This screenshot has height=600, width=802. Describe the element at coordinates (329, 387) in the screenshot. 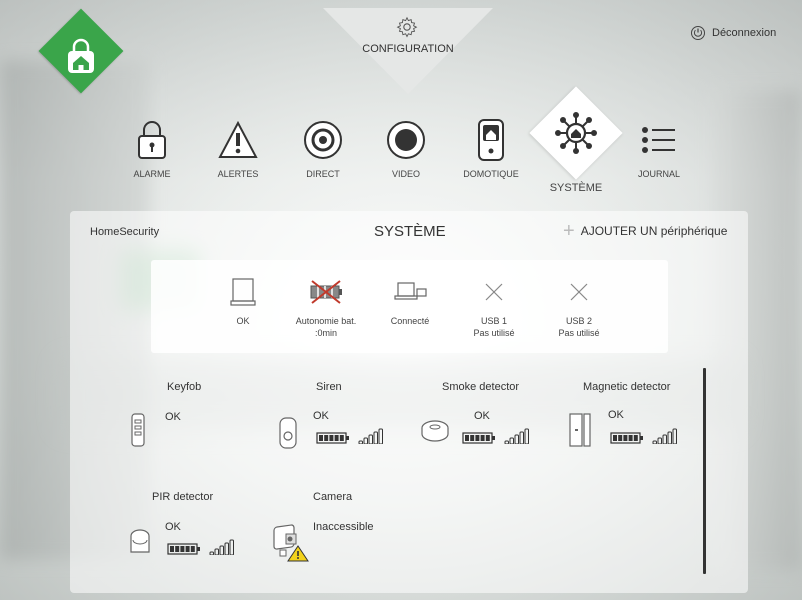

I see `device-name: Siren` at that location.